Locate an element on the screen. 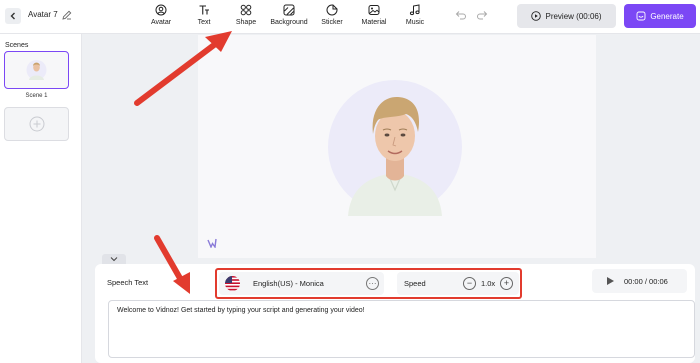 This screenshot has width=700, height=363. undo-icon is located at coordinates (461, 15).